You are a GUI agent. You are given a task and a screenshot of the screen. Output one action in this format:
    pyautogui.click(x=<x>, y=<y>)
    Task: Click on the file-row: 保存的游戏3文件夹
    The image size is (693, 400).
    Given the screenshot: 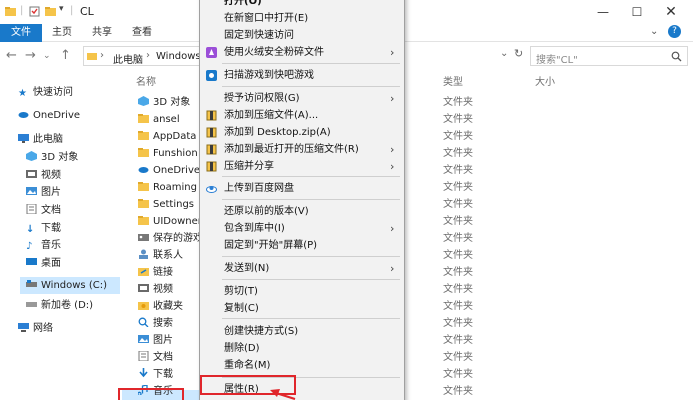 What is the action you would take?
    pyautogui.click(x=305, y=238)
    